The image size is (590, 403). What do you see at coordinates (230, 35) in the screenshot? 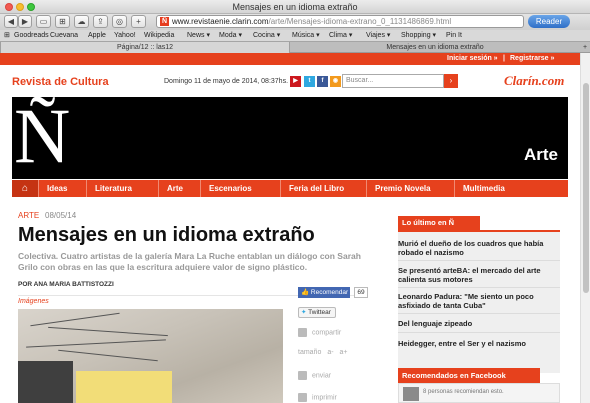
I see `bookmark-item: Moda ▾` at bounding box center [230, 35].